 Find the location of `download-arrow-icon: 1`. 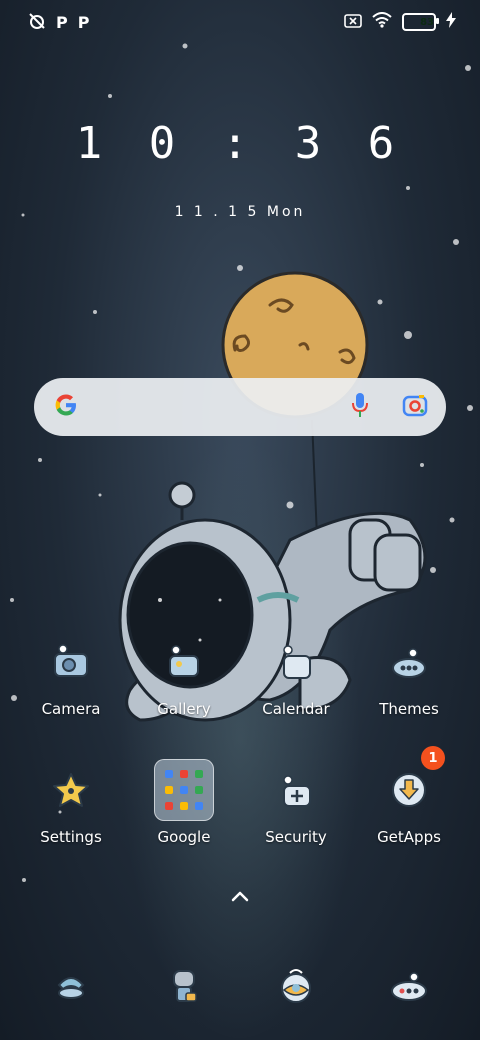

download-arrow-icon: 1 is located at coordinates (412, 783).